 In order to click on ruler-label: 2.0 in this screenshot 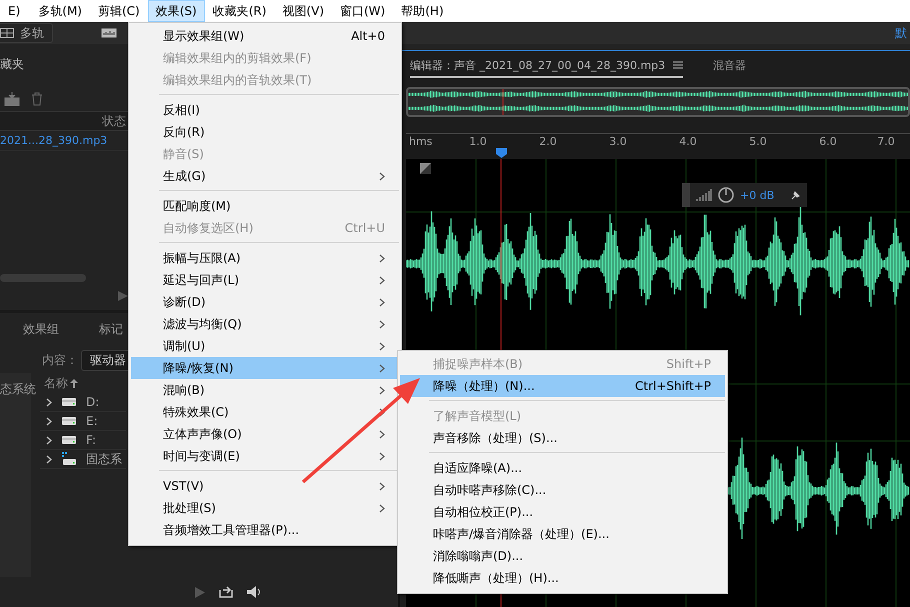, I will do `click(548, 141)`.